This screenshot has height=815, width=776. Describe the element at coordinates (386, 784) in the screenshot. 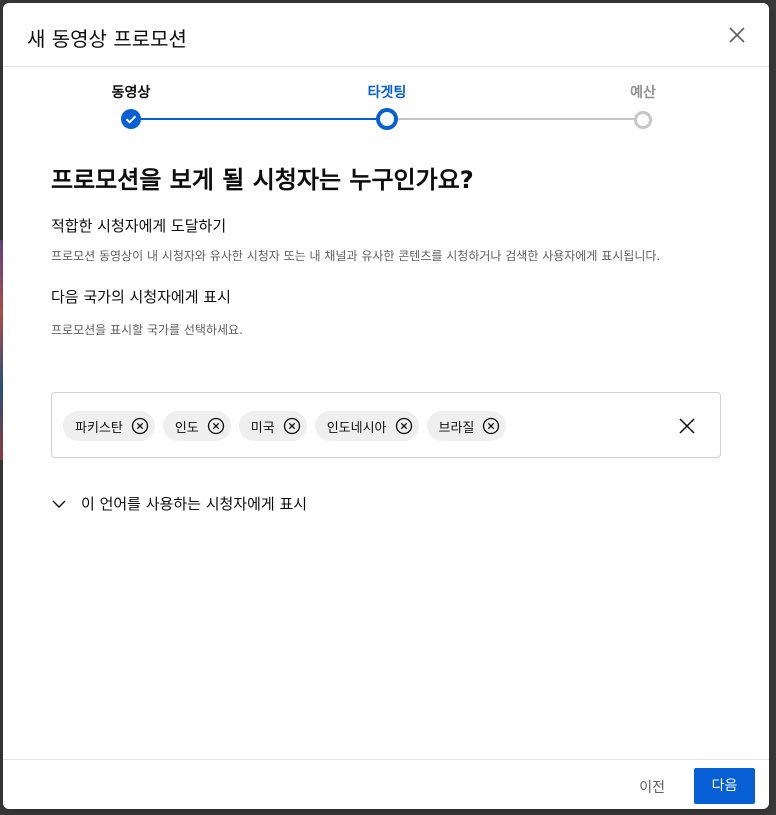

I see `dialog-footer: 이전 다음` at that location.